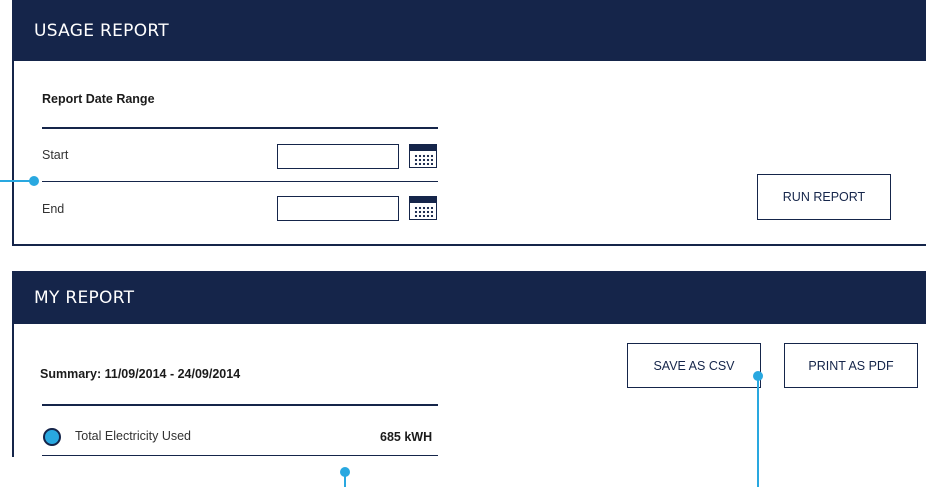 This screenshot has width=926, height=487. What do you see at coordinates (824, 197) in the screenshot?
I see `run-report-button: RUN REPORT` at bounding box center [824, 197].